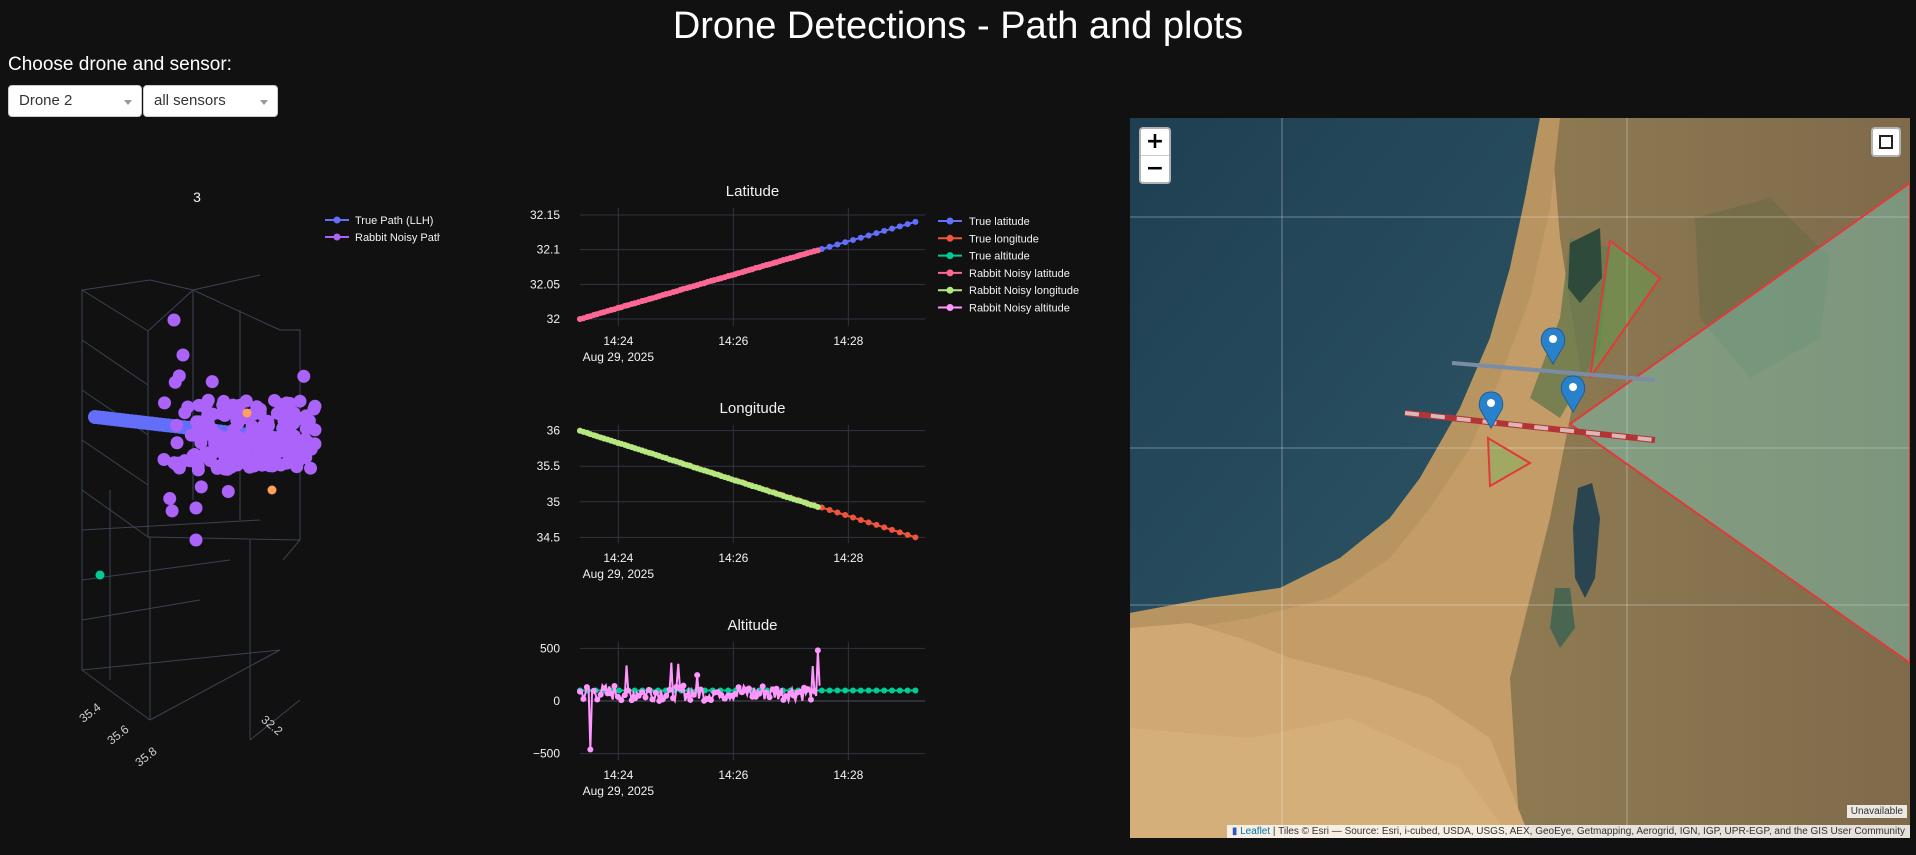 The height and width of the screenshot is (855, 1916). Describe the element at coordinates (1532, 378) in the screenshot. I see `sensor-markers` at that location.